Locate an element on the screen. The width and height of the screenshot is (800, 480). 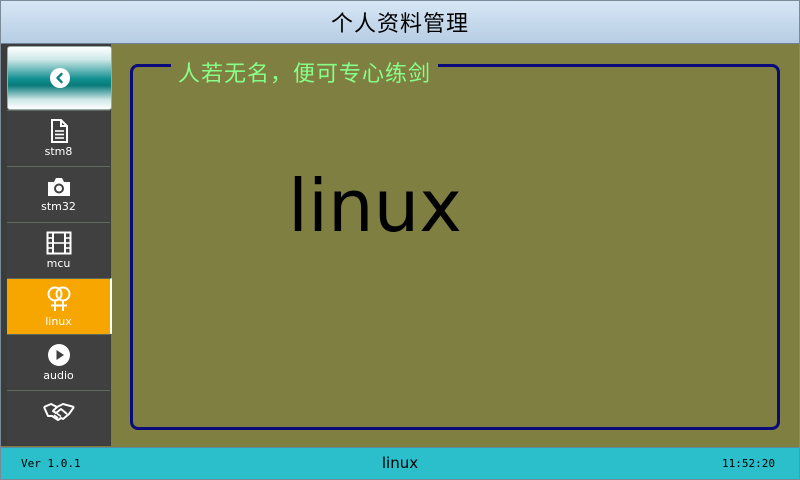
chevron-left-circle-icon is located at coordinates (59, 78).